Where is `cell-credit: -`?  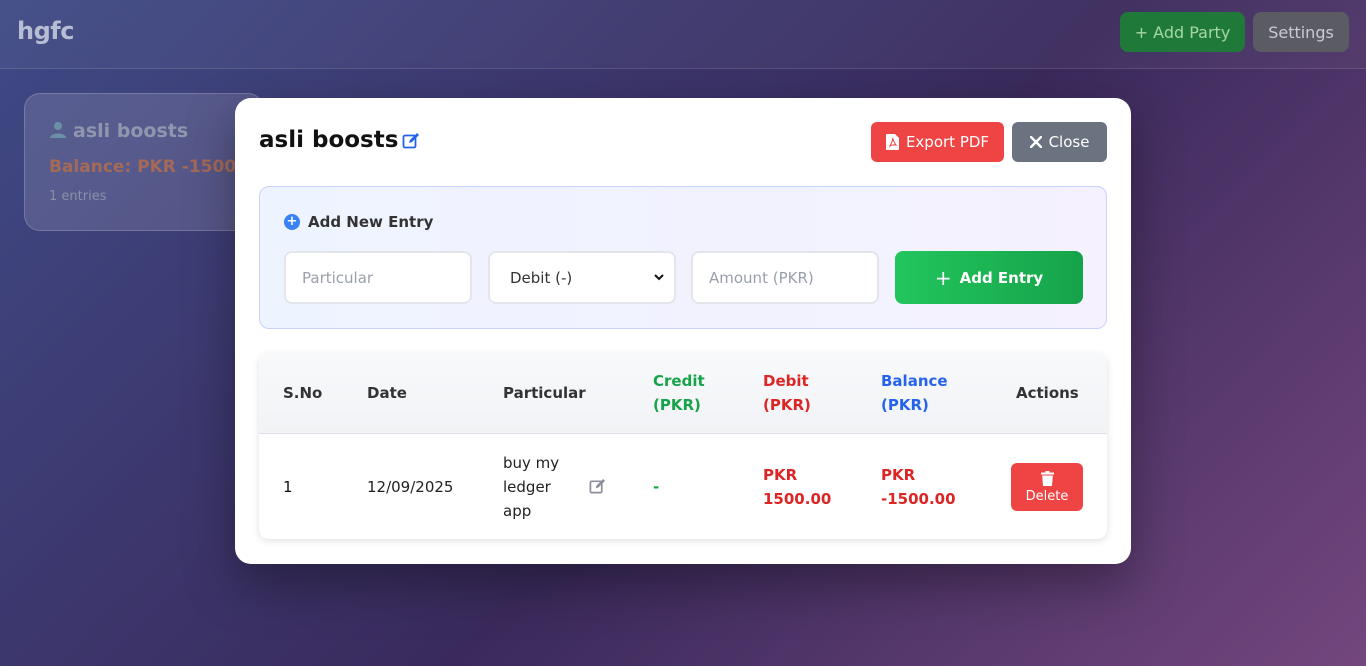
cell-credit: - is located at coordinates (656, 487).